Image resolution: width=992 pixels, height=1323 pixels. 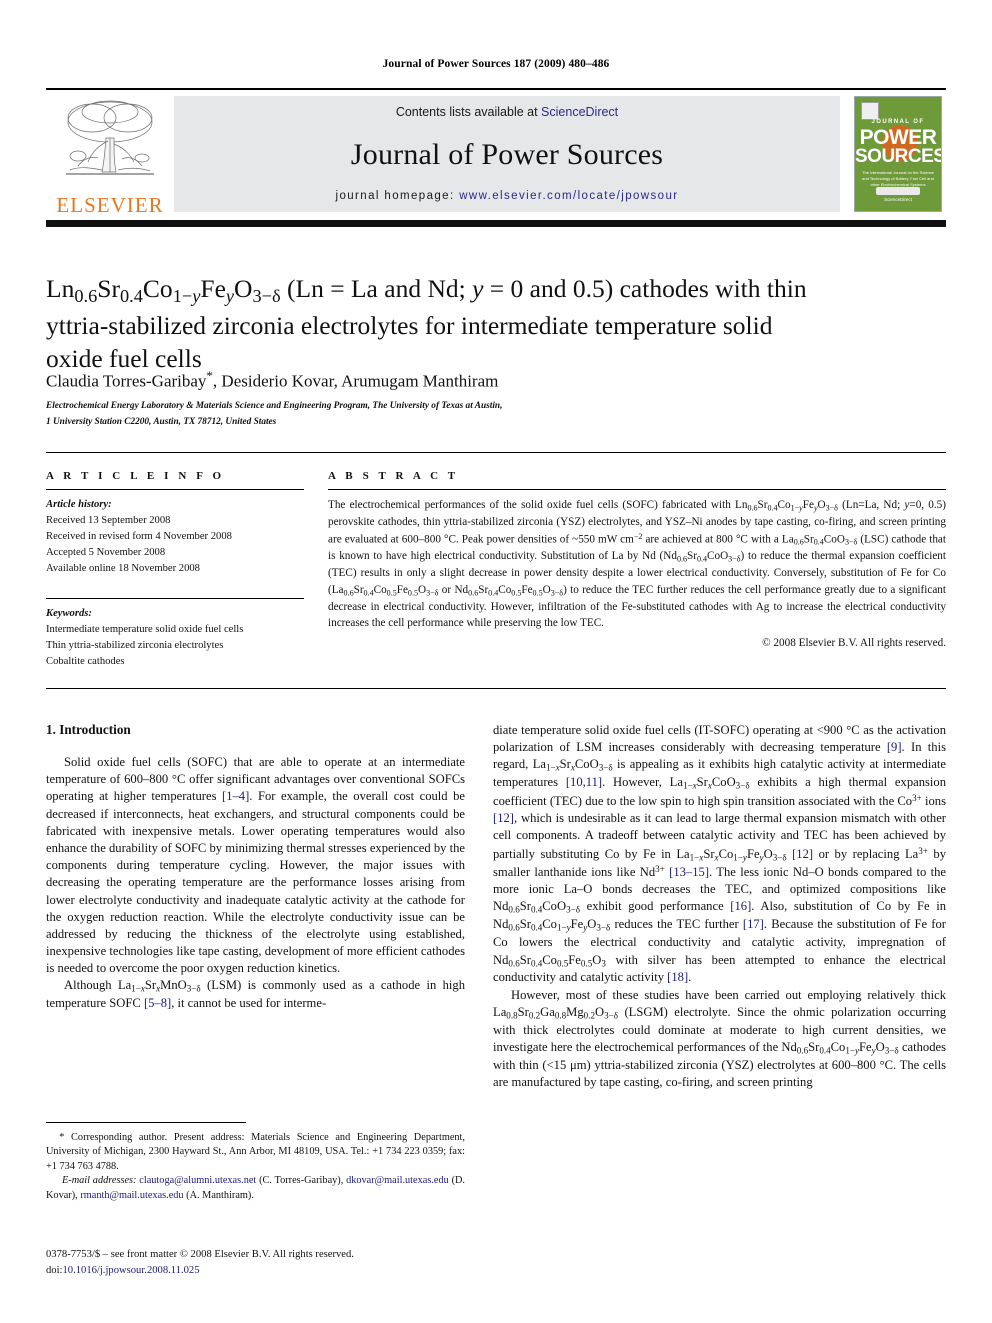 I want to click on journal-title: Journal of Power Sources, so click(x=507, y=154).